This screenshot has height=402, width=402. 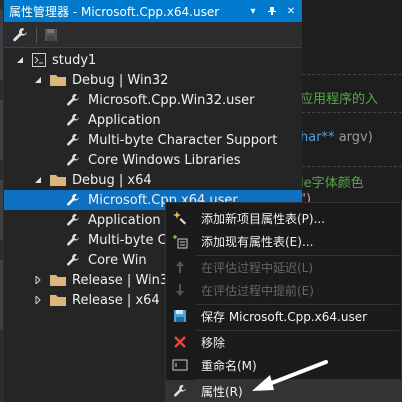 I want to click on tree-item-label: Multi-byte Ch, so click(x=131, y=240).